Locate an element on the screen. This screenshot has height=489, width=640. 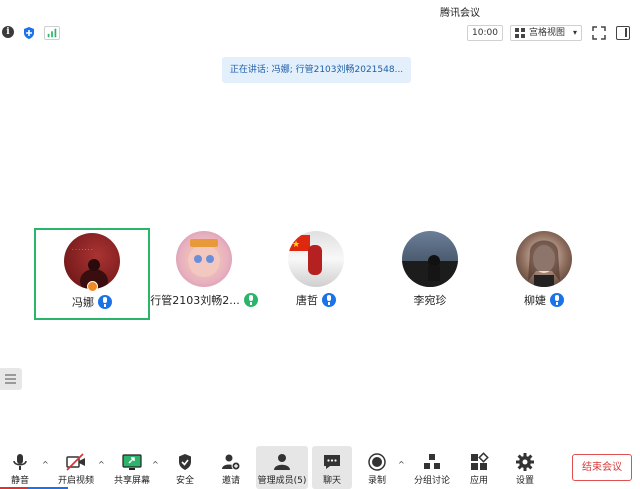
end-meeting-button: 结束会议 is located at coordinates (602, 467).